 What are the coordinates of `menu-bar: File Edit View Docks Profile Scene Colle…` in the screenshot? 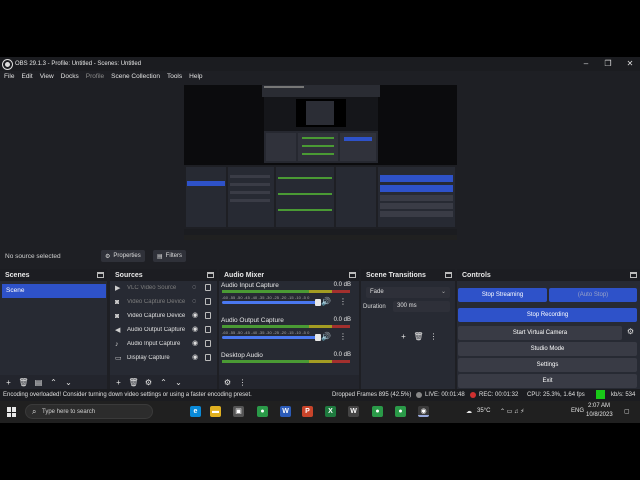 It's located at (320, 76).